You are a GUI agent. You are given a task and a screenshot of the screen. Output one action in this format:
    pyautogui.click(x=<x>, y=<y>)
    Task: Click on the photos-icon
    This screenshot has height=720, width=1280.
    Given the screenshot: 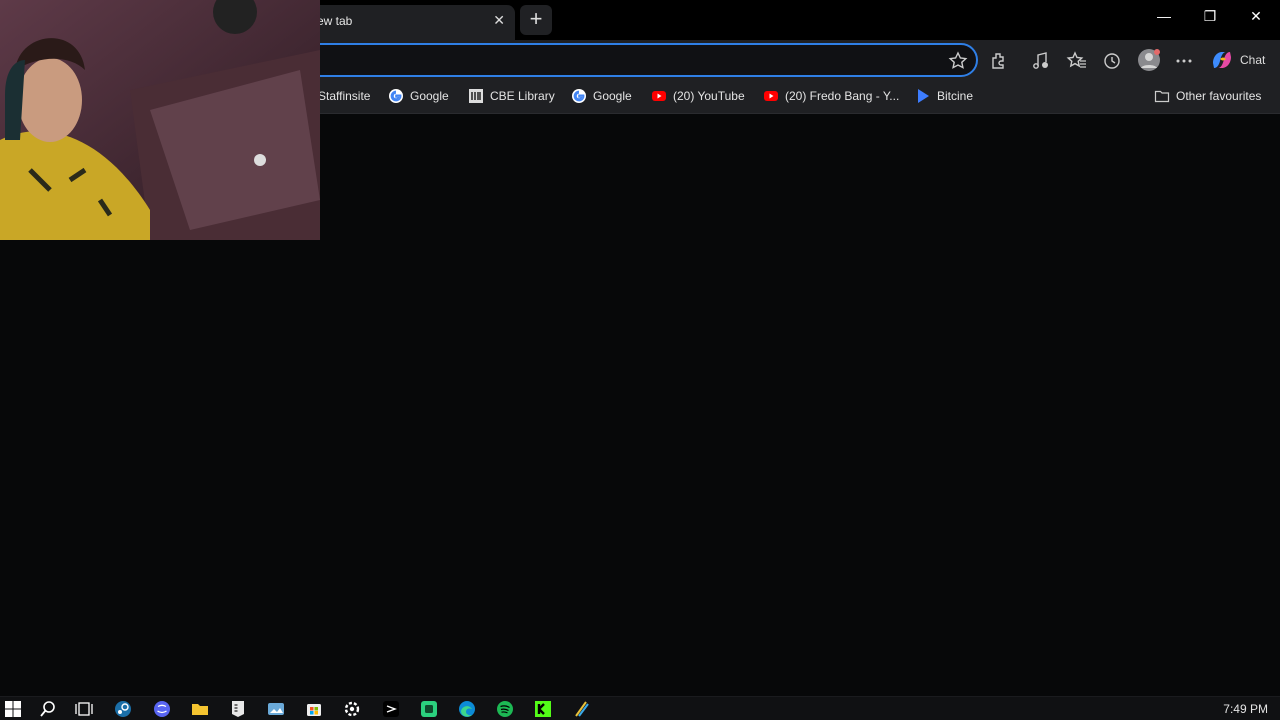 What is the action you would take?
    pyautogui.click(x=276, y=709)
    